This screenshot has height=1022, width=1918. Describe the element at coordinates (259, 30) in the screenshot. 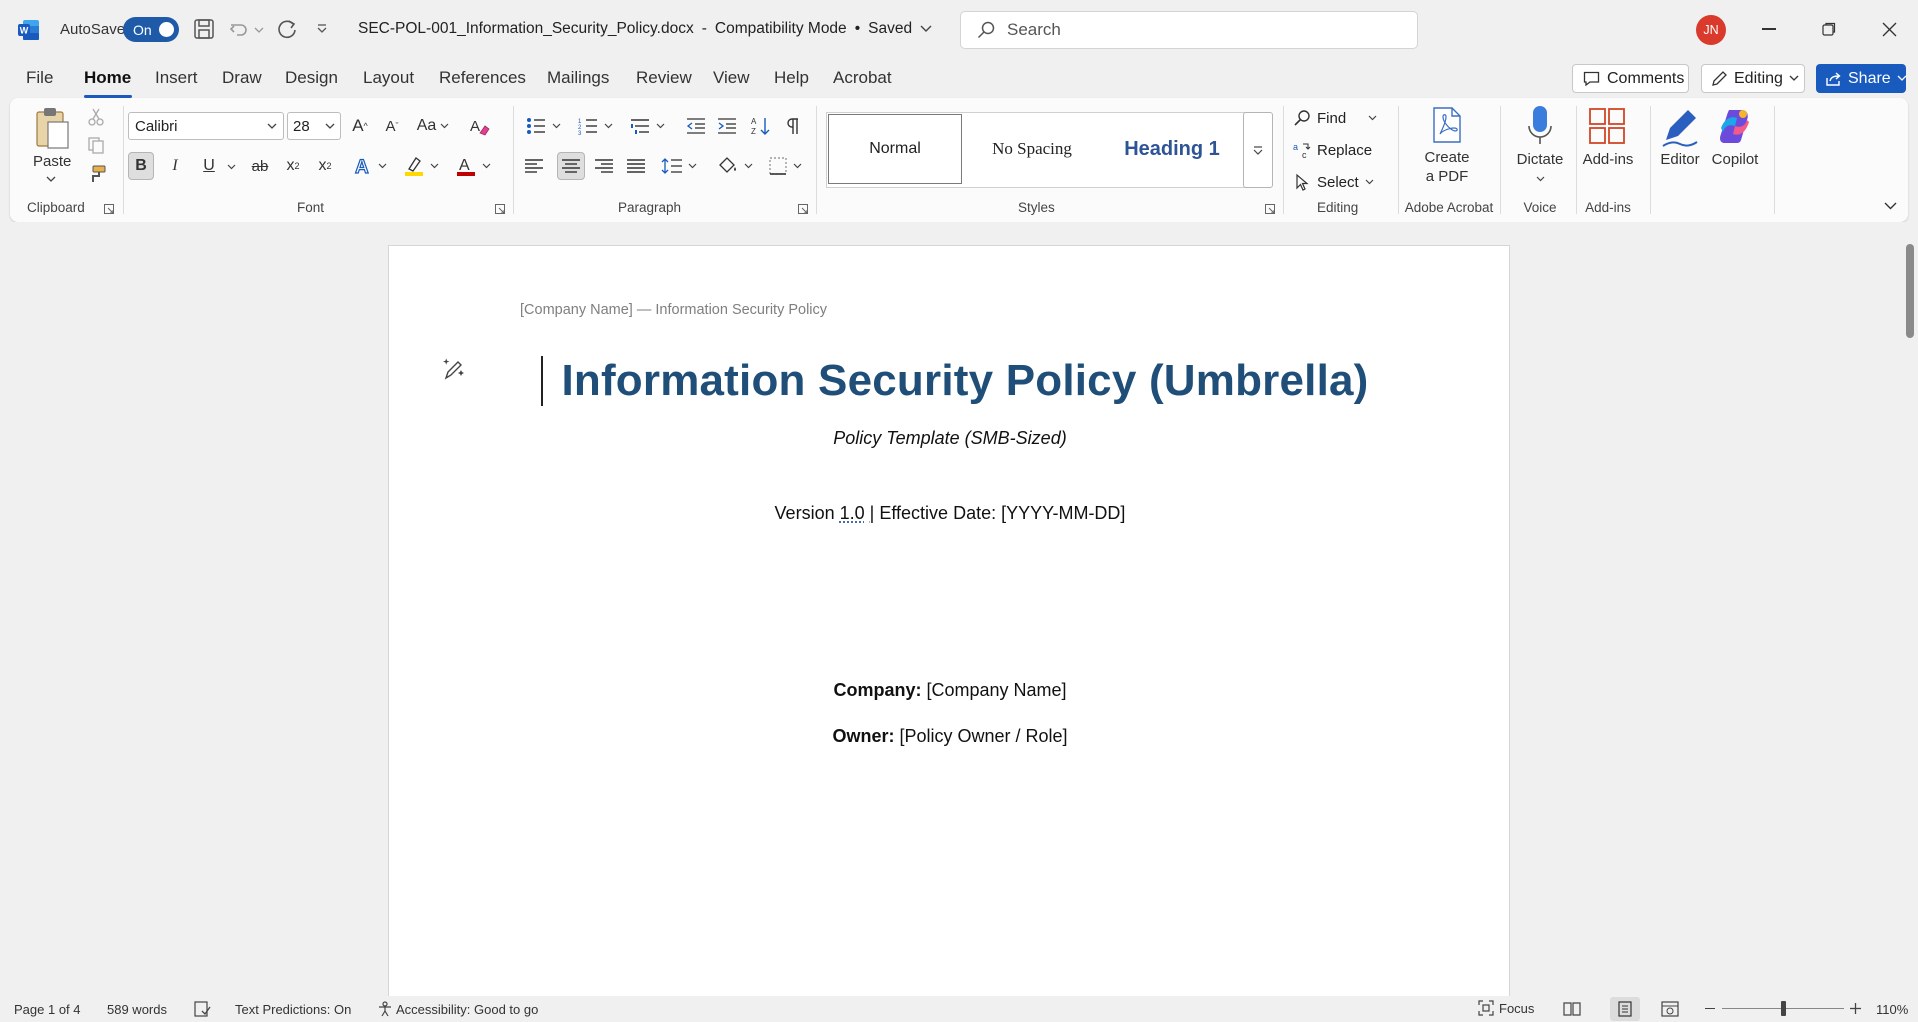

I see `undo-dropdown-icon` at that location.